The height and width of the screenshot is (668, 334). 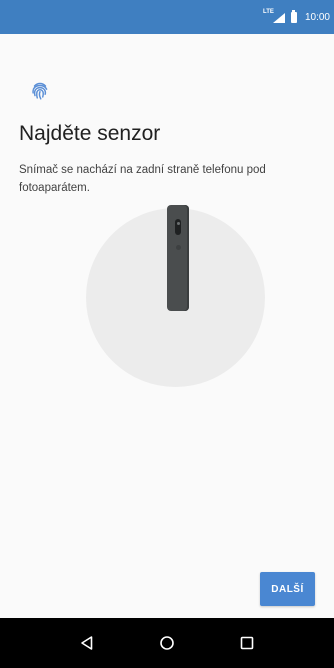 What do you see at coordinates (40, 91) in the screenshot?
I see `fingerprint-icon` at bounding box center [40, 91].